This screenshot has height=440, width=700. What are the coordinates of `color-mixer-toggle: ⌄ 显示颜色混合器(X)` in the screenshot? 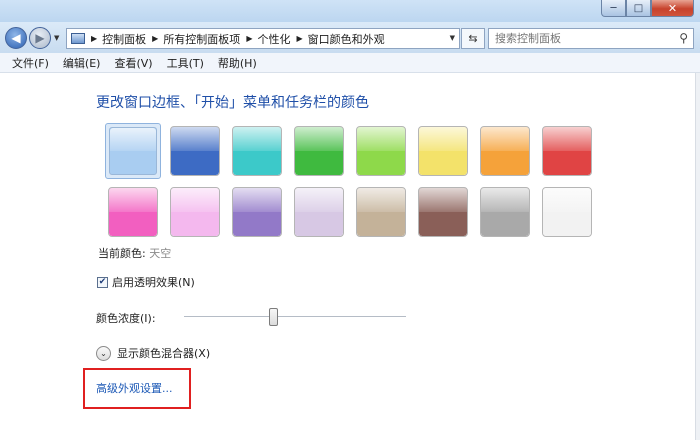 It's located at (153, 353).